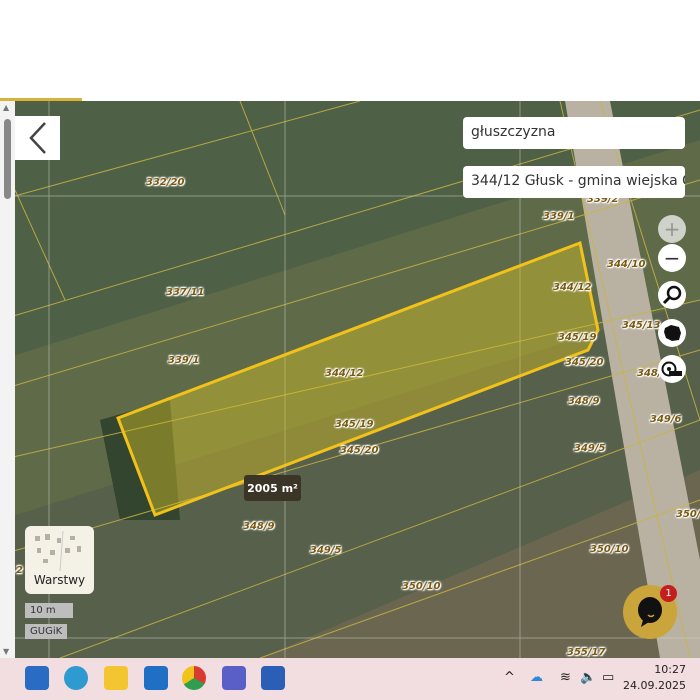 This screenshot has width=700, height=700. I want to click on zoom-in-button: +, so click(672, 229).